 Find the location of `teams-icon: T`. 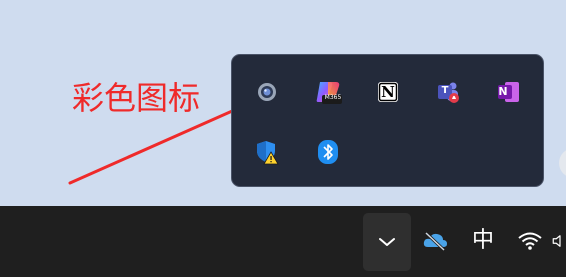

teams-icon: T is located at coordinates (448, 92).